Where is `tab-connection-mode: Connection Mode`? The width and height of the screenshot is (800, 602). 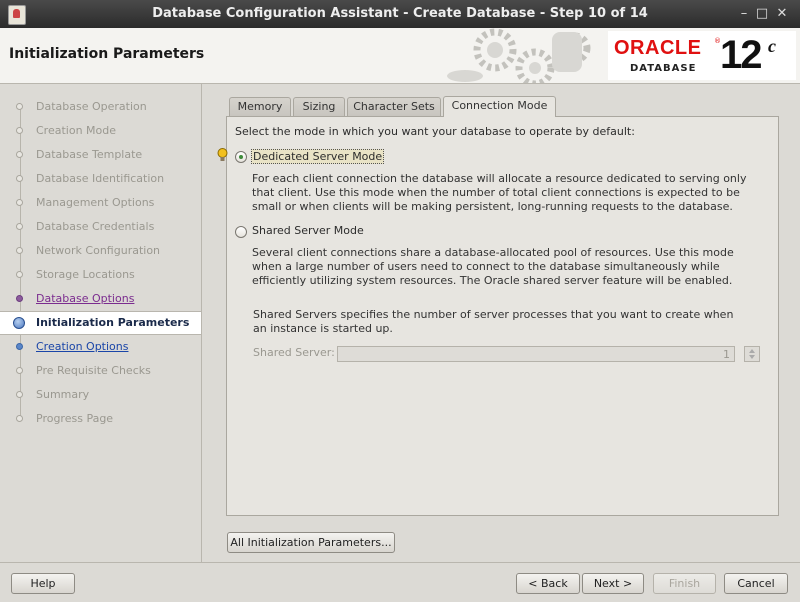 tab-connection-mode: Connection Mode is located at coordinates (499, 106).